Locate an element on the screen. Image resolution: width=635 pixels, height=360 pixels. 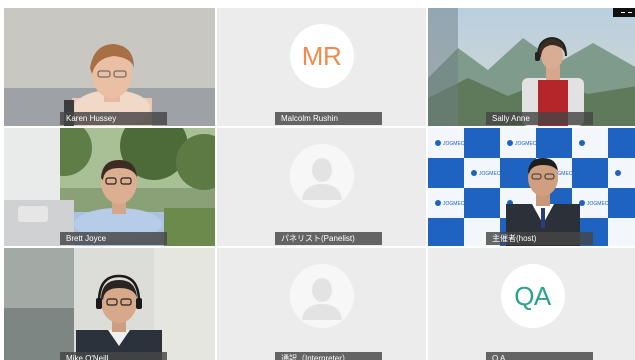
video-tile-karen-hussey: Karen Hussey is located at coordinates (109, 67).